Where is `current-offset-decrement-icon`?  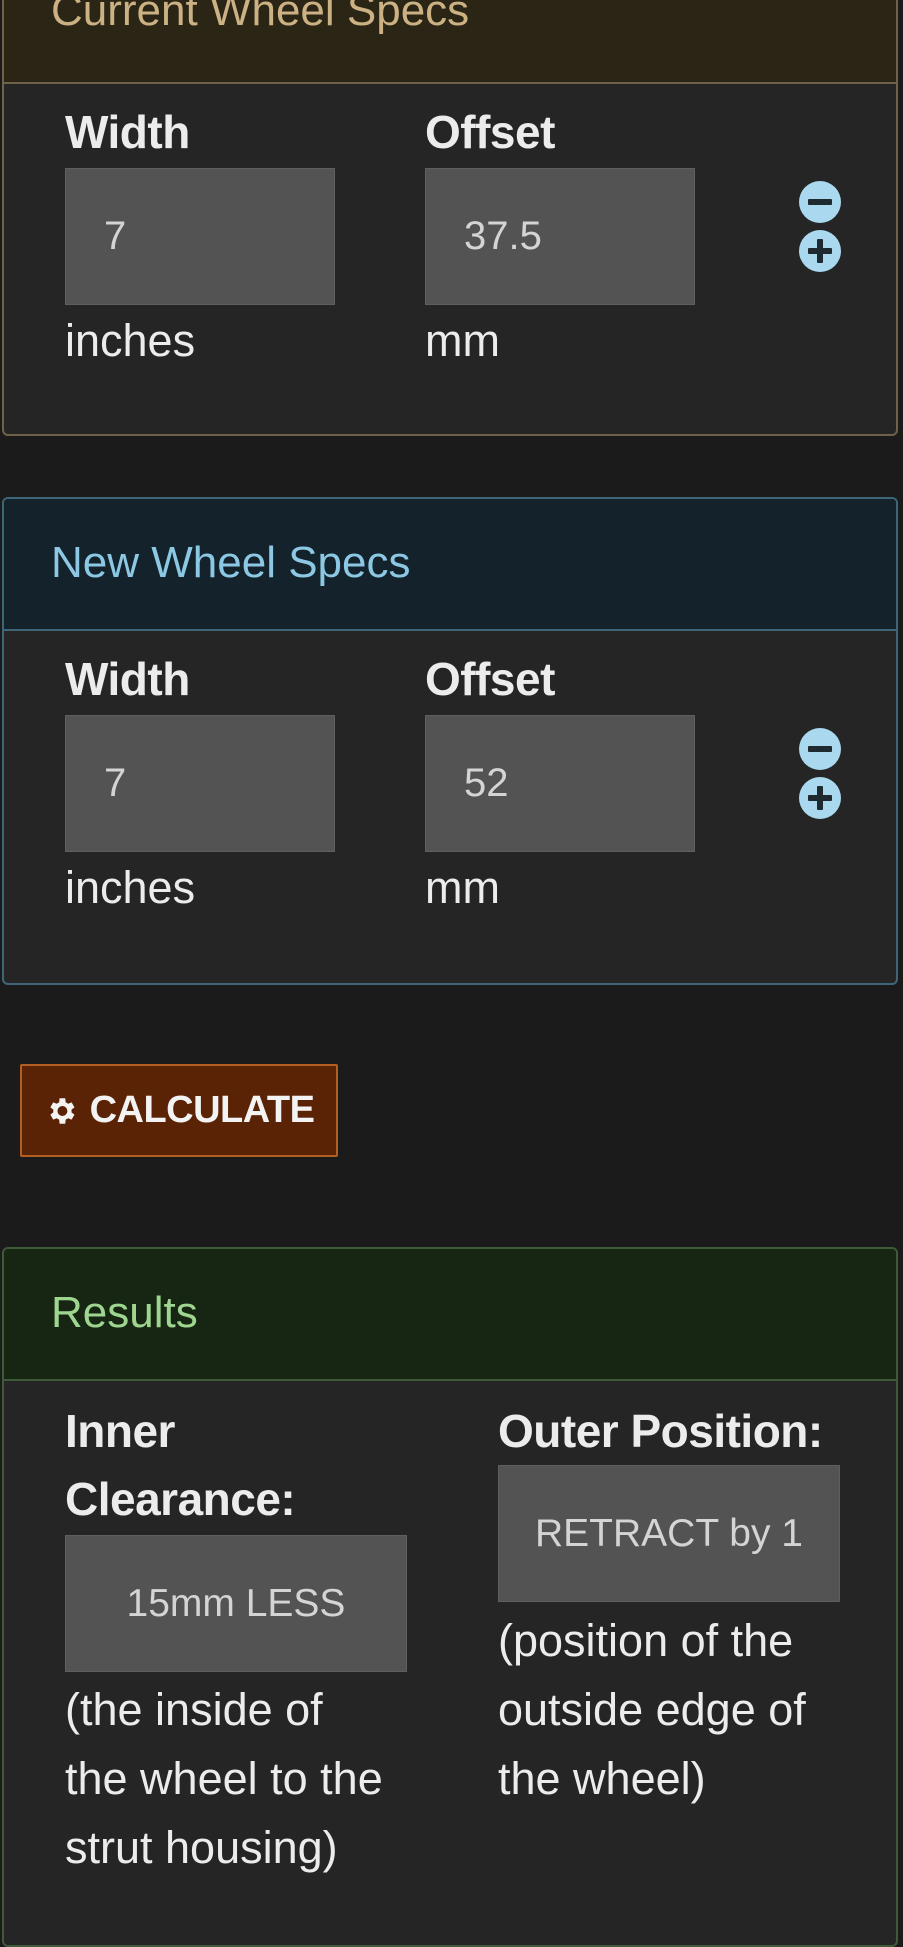 current-offset-decrement-icon is located at coordinates (820, 202).